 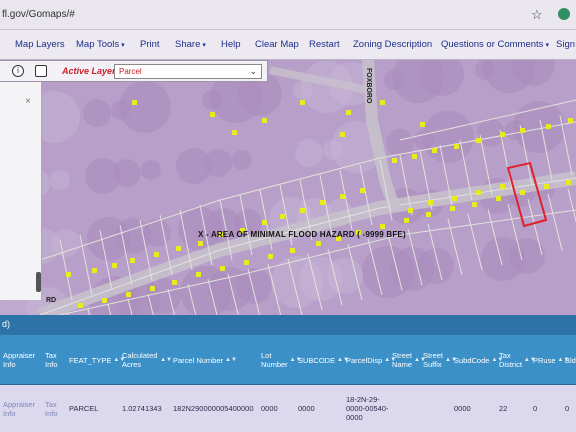 I want to click on column-header: Calculated Acres ▲▼, so click(x=147, y=360).